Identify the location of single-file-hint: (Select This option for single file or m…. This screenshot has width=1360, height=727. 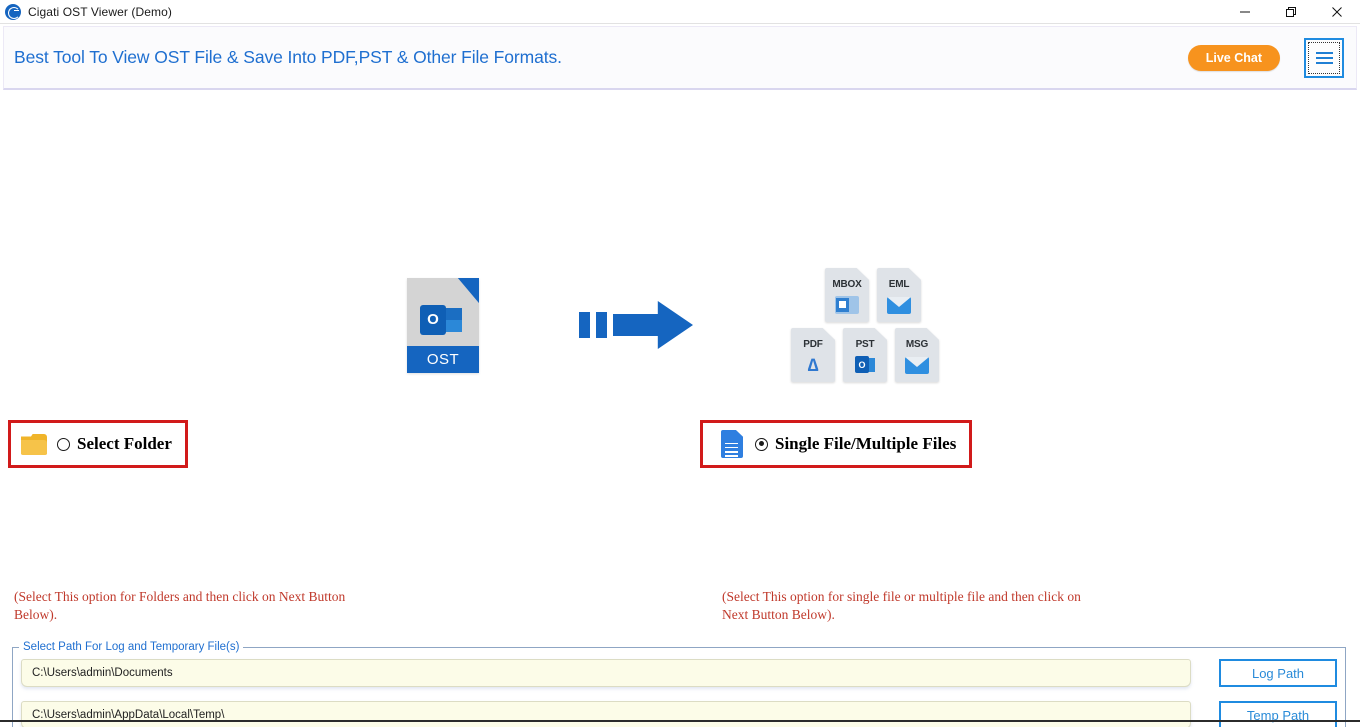
(901, 606).